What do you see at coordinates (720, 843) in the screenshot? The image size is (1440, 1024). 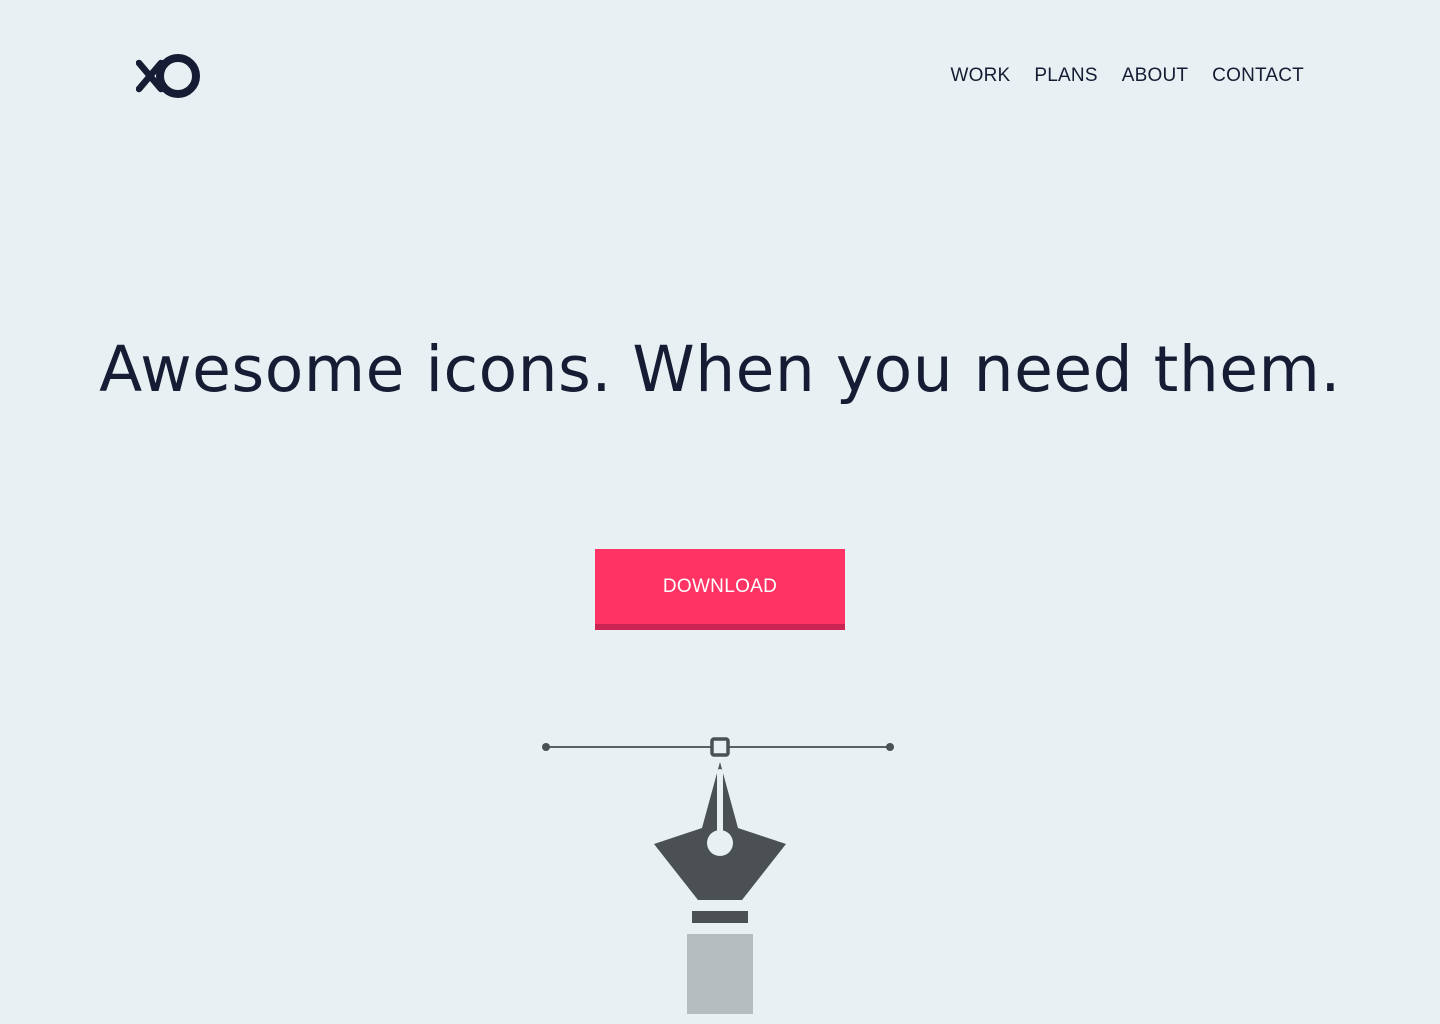 I see `nib-hole` at bounding box center [720, 843].